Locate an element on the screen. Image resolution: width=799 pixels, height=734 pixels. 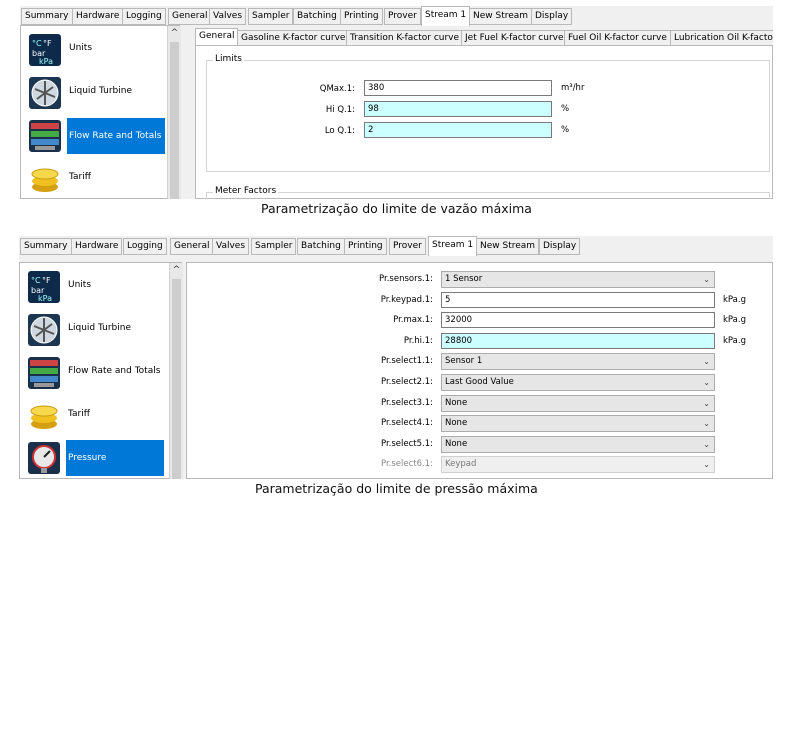
pressure-row-input: 32000 is located at coordinates (578, 320).